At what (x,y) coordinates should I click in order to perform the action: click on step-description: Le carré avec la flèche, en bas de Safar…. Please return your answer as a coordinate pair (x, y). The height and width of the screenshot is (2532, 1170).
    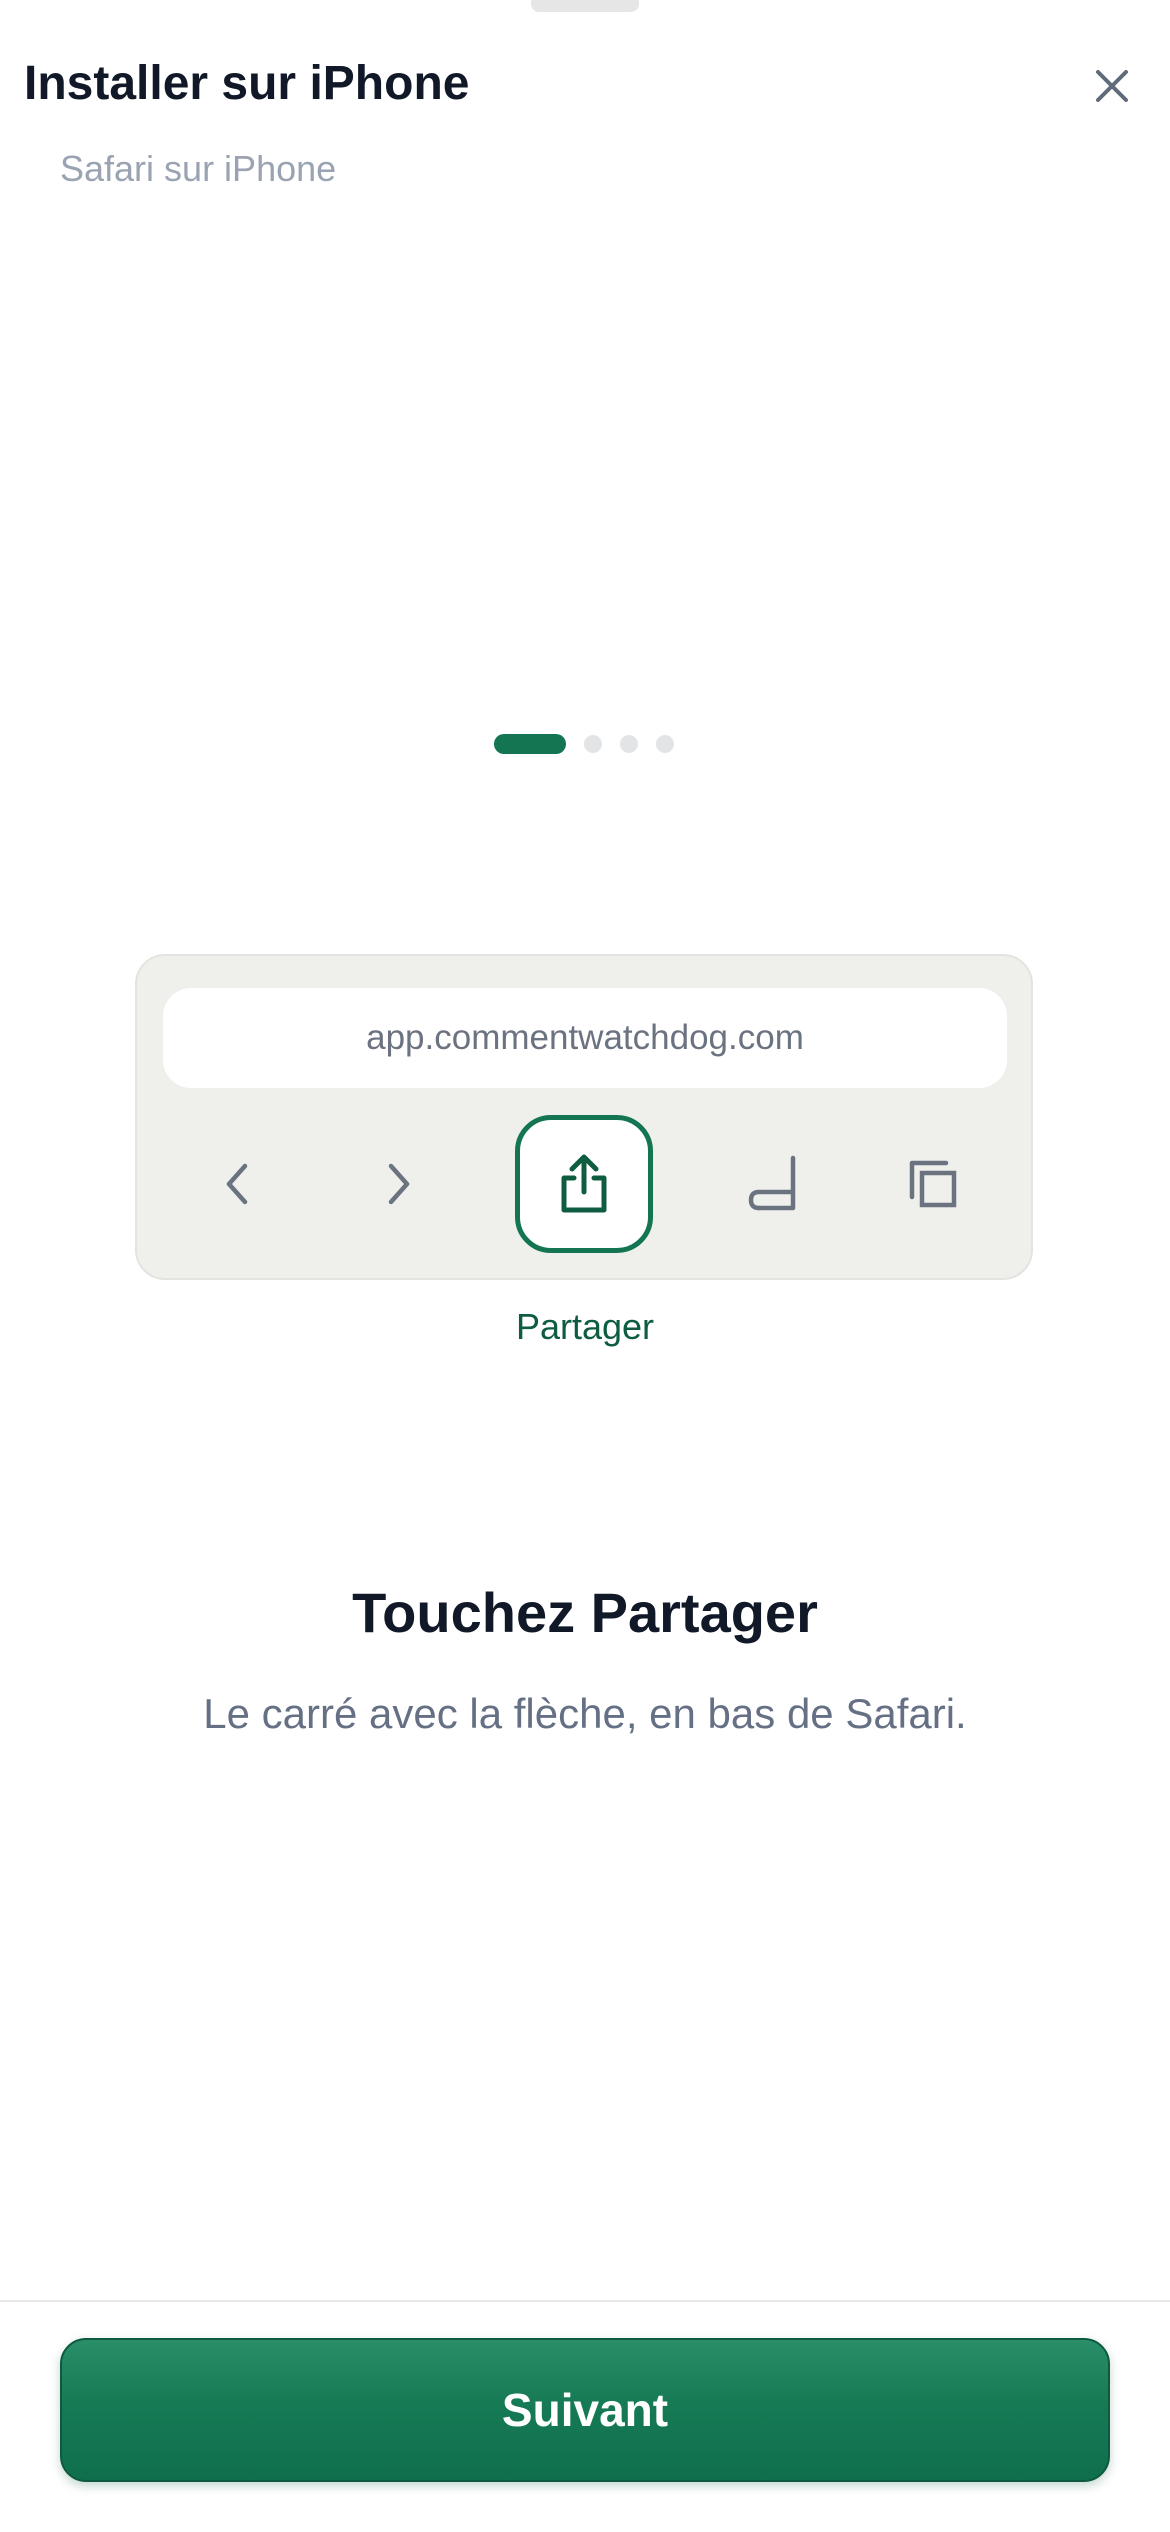
    Looking at the image, I should click on (585, 1713).